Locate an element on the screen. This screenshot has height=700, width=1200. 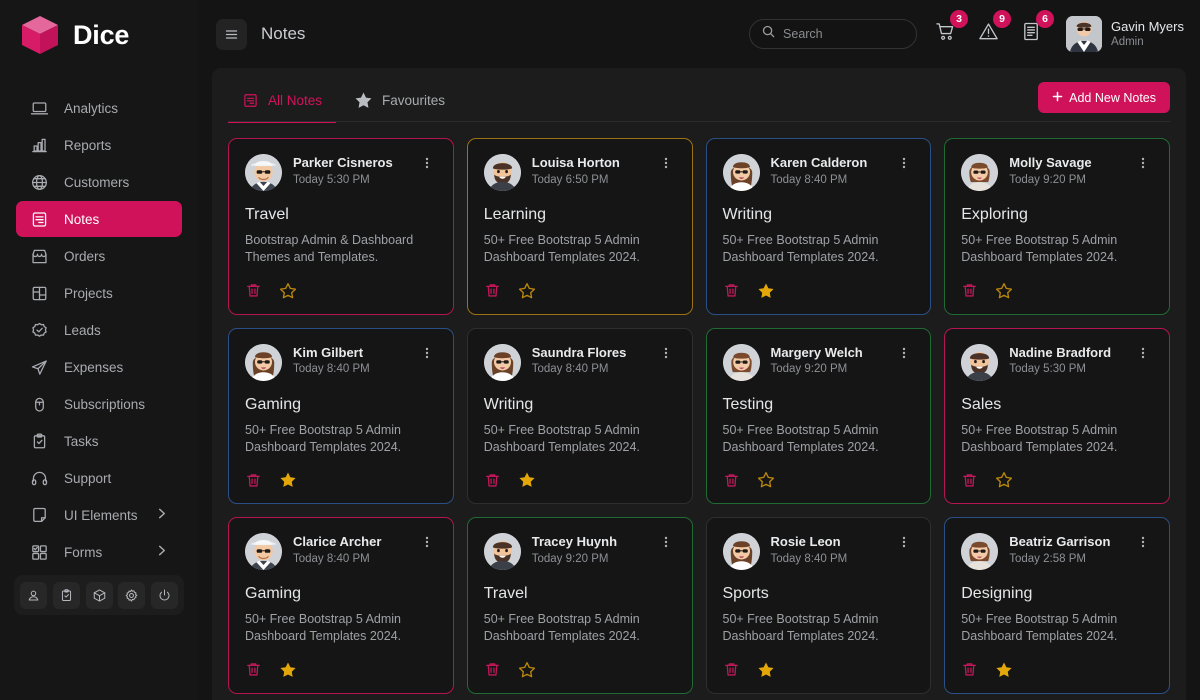
sidebar-item-customers: Customers is located at coordinates (99, 182).